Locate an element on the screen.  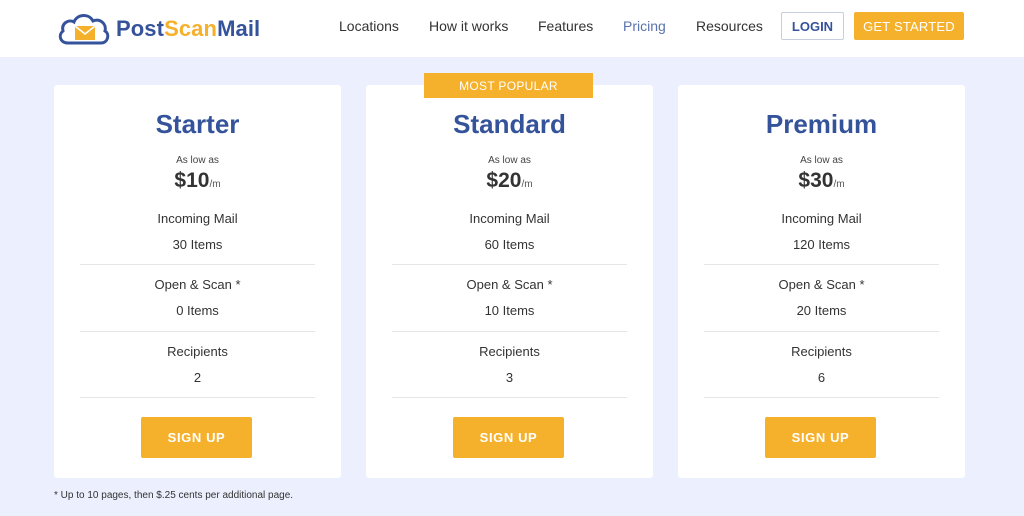
nav-pricing: Pricing is located at coordinates (644, 26).